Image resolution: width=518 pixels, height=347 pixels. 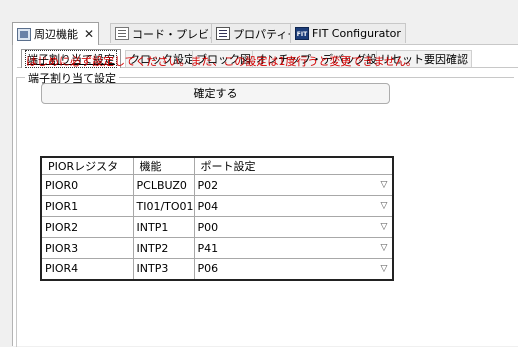 What do you see at coordinates (208, 185) in the screenshot?
I see `port-select-value: P02` at bounding box center [208, 185].